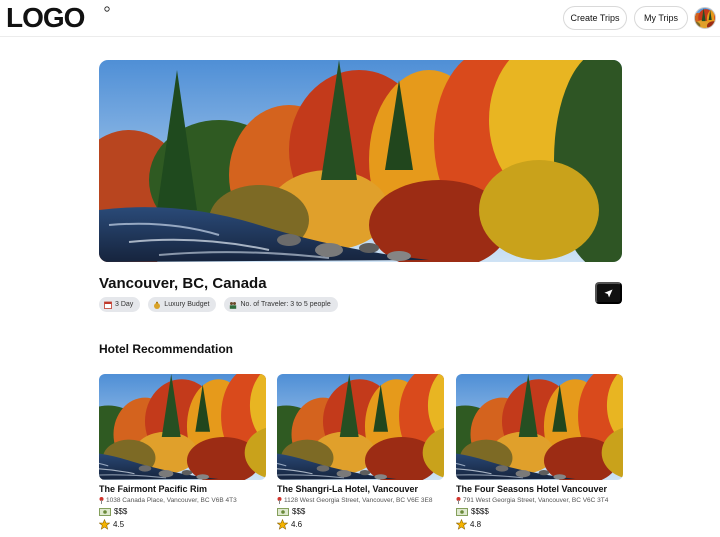 The width and height of the screenshot is (720, 537). What do you see at coordinates (45, 17) in the screenshot?
I see `svg-text: LOGO` at bounding box center [45, 17].